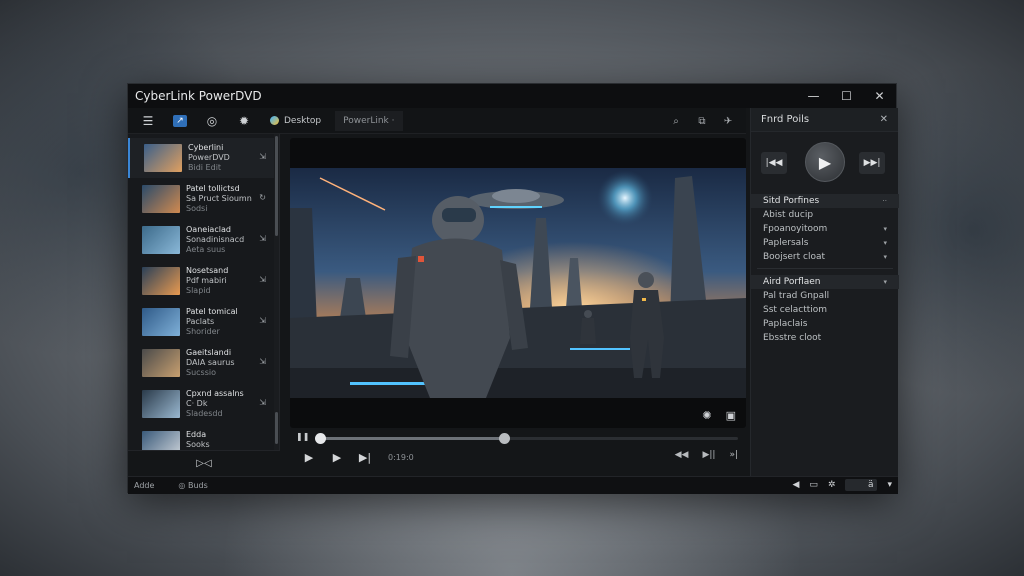 This screenshot has height=576, width=1024. I want to click on next-button: ▶▶|, so click(872, 163).